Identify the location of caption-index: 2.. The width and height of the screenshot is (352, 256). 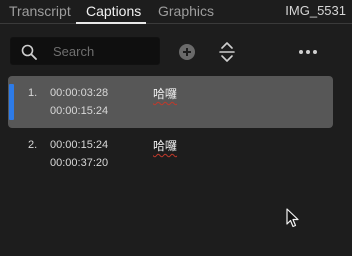
(33, 145).